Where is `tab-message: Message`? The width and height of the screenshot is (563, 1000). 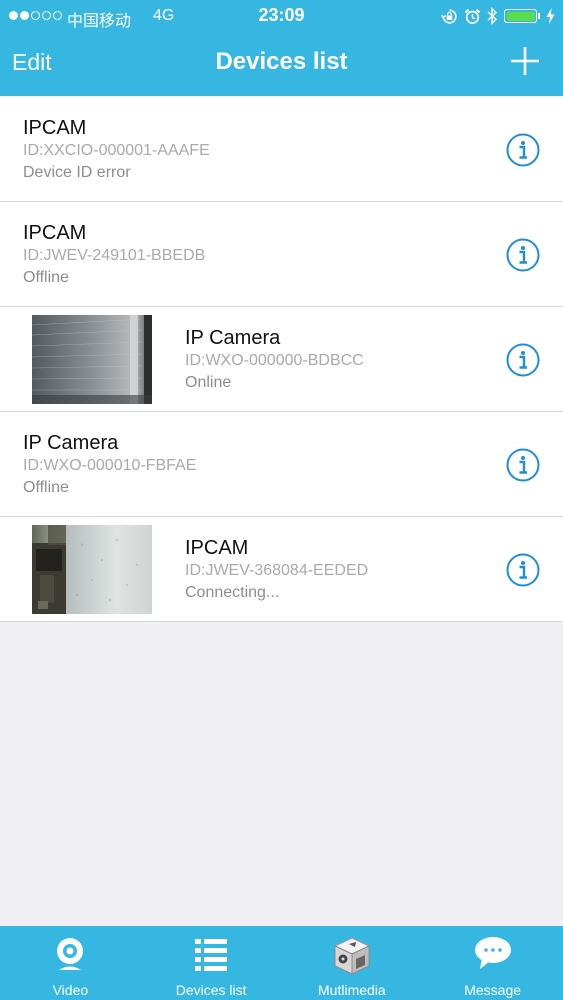
tab-message: Message is located at coordinates (492, 963).